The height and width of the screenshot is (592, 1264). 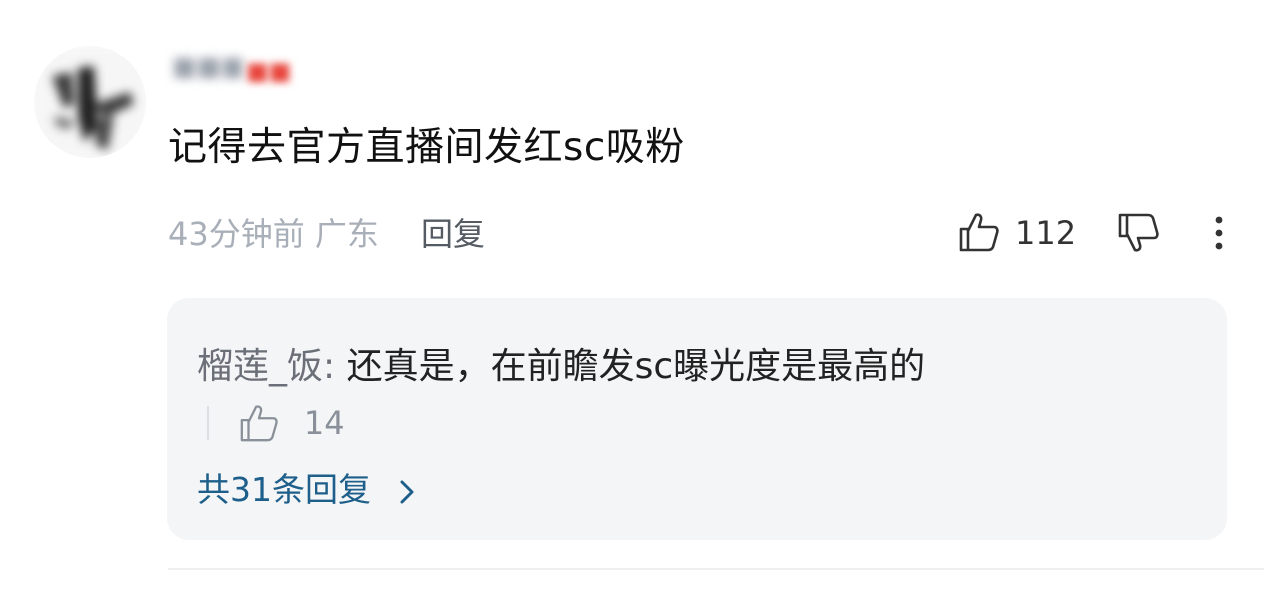 I want to click on reply-like-count: 14, so click(x=324, y=422).